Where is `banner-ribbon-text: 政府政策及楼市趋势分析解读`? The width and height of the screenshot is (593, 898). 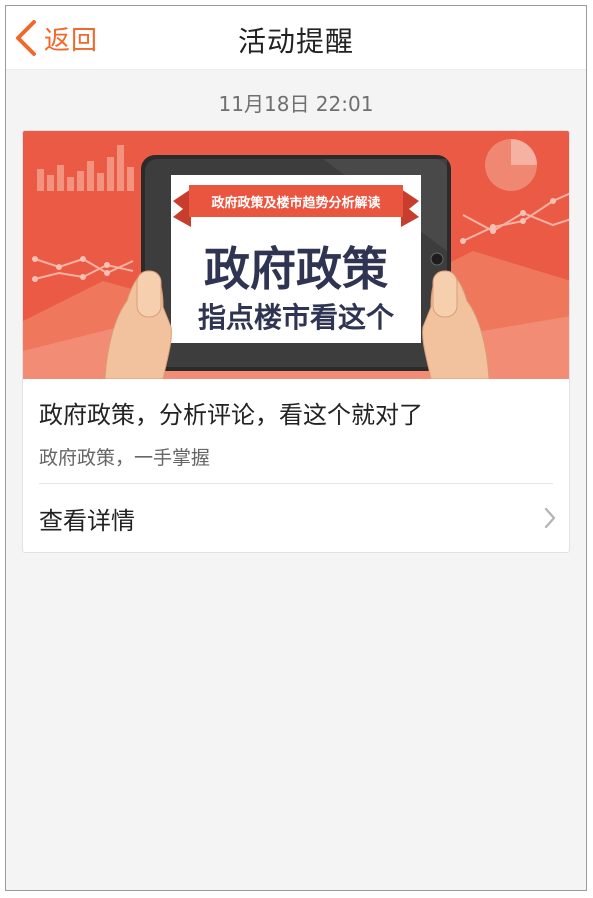
banner-ribbon-text: 政府政策及楼市趋势分析解读 is located at coordinates (295, 203).